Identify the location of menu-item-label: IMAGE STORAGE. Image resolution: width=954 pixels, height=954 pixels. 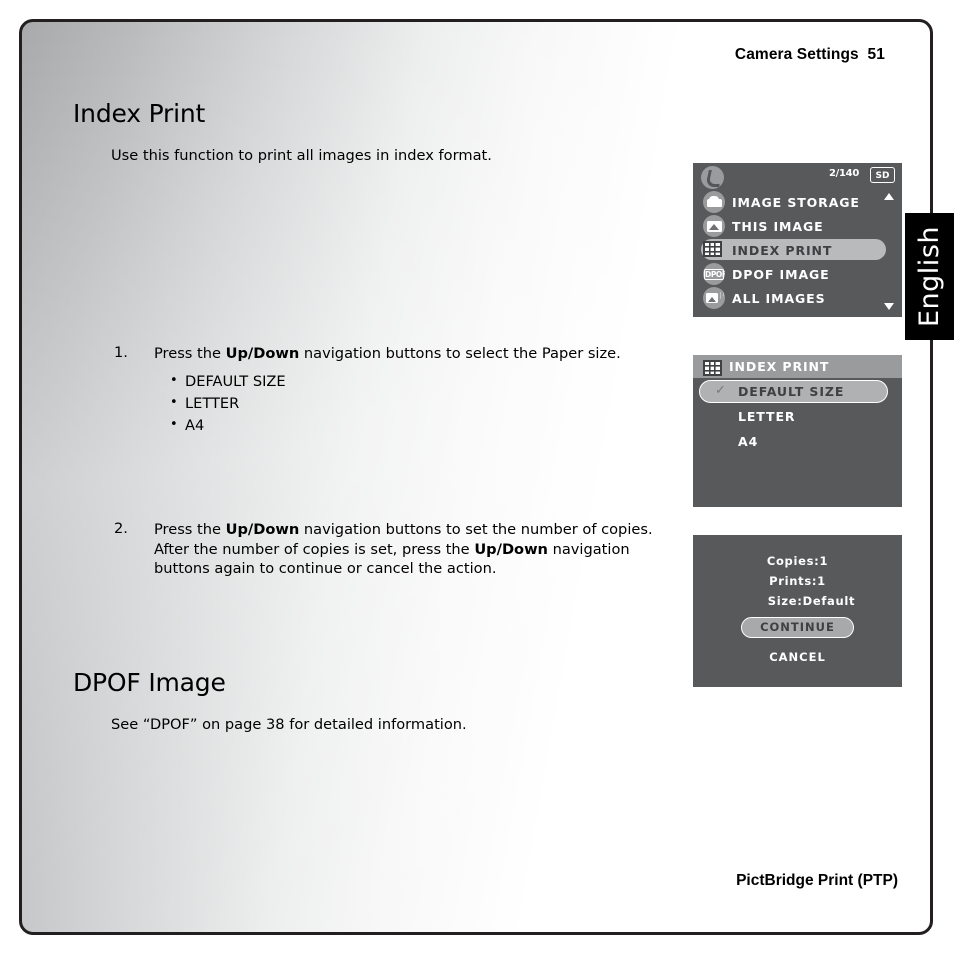
(796, 202).